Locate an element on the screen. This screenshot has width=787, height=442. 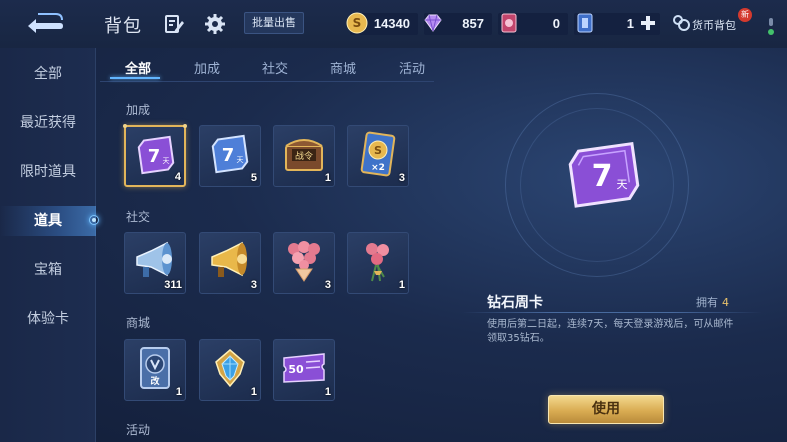
owned-label: 拥有 is located at coordinates (707, 302).